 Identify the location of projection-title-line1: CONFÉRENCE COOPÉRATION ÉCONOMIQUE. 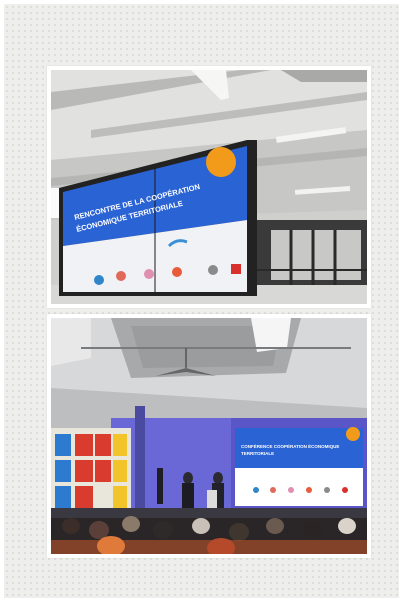
(290, 445).